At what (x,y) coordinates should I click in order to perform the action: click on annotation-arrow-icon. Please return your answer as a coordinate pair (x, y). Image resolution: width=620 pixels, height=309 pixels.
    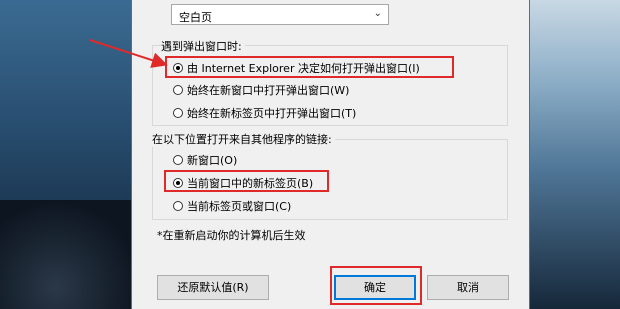
    Looking at the image, I should click on (128, 53).